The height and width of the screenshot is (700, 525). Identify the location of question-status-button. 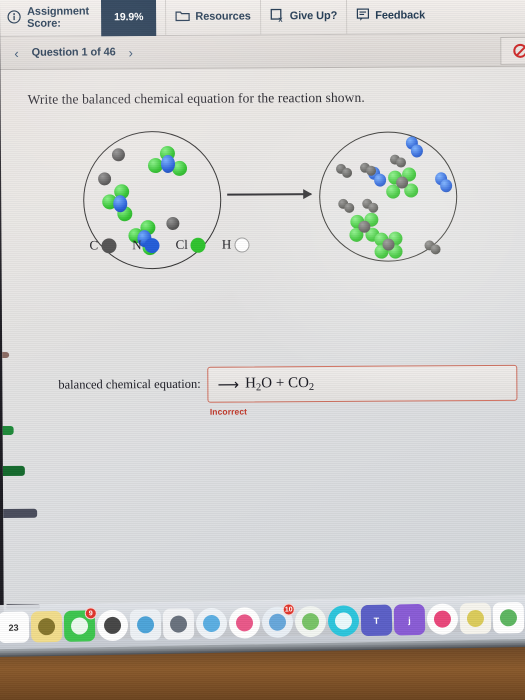
(512, 50).